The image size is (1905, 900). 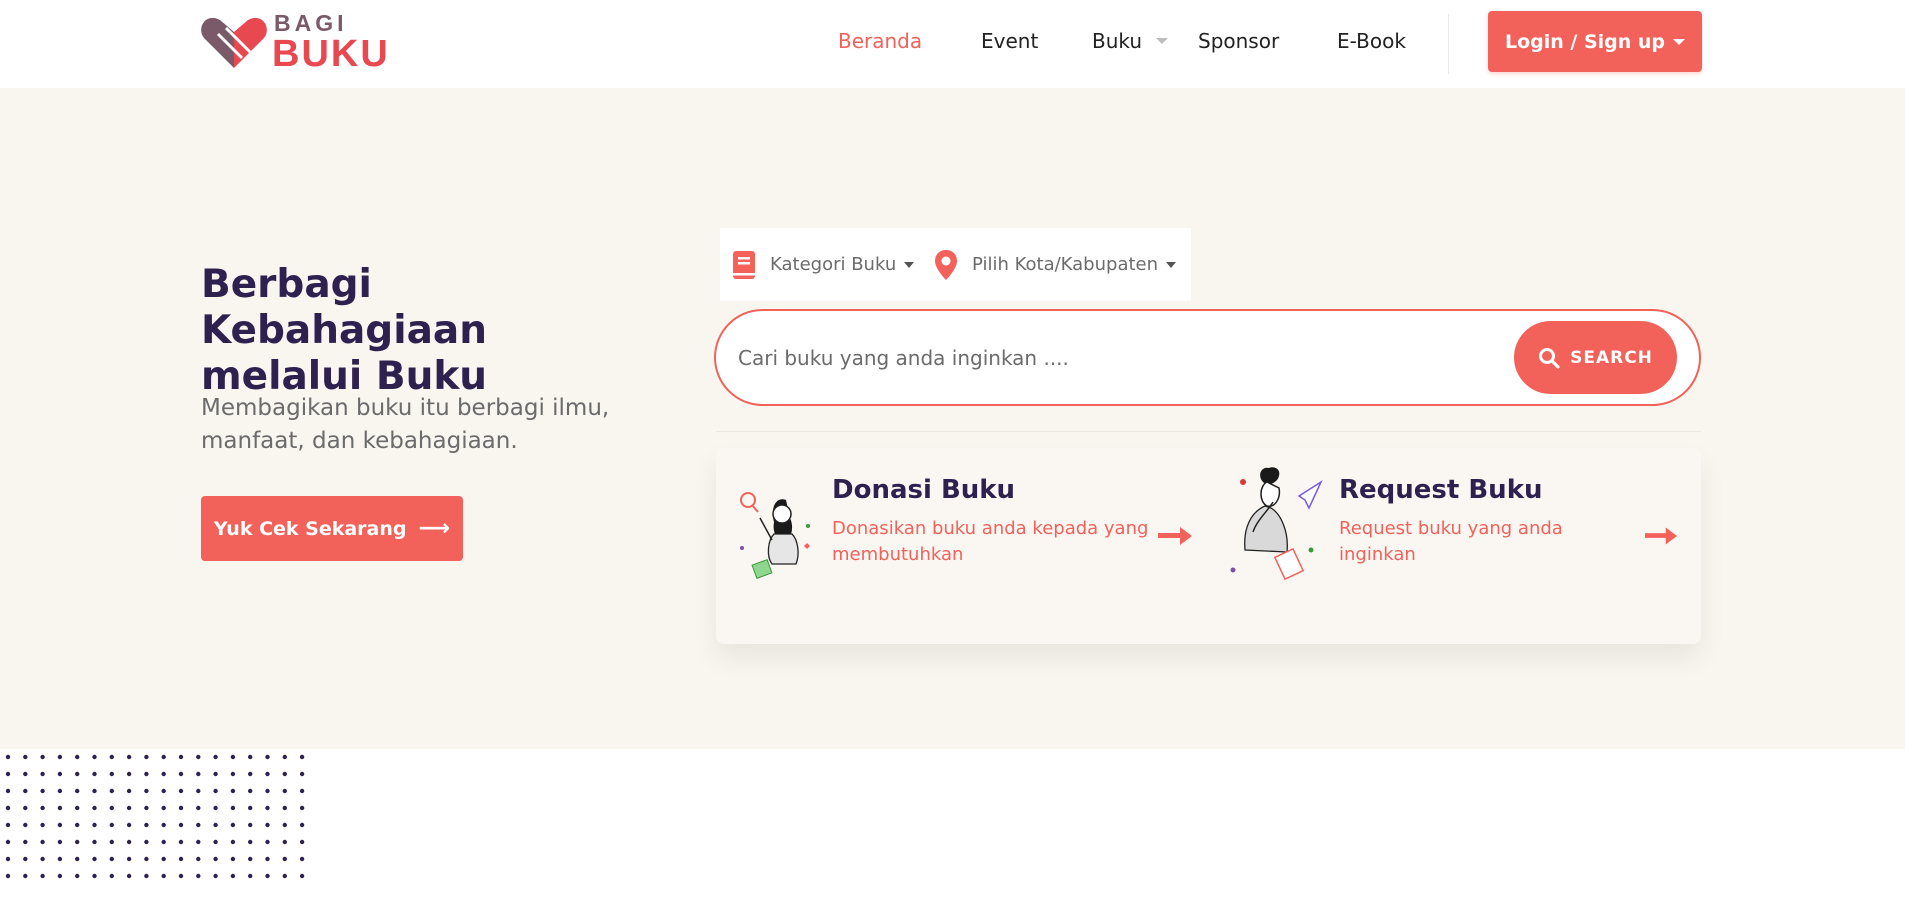 What do you see at coordinates (332, 528) in the screenshot?
I see `cek-sekarang-button: Yuk Cek Sekarang ⟶` at bounding box center [332, 528].